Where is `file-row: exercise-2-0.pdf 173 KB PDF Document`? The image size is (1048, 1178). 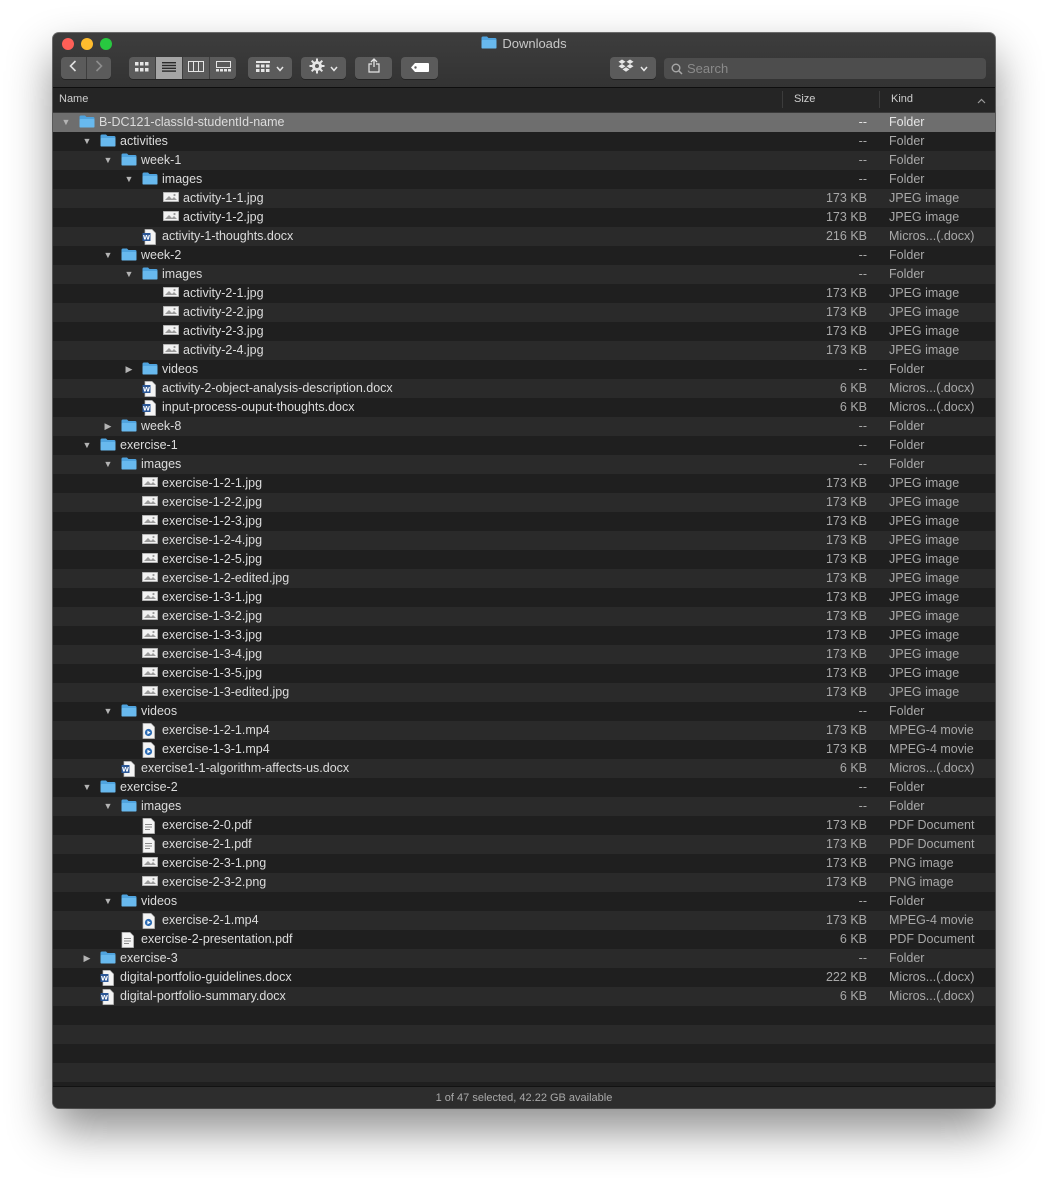 file-row: exercise-2-0.pdf 173 KB PDF Document is located at coordinates (524, 825).